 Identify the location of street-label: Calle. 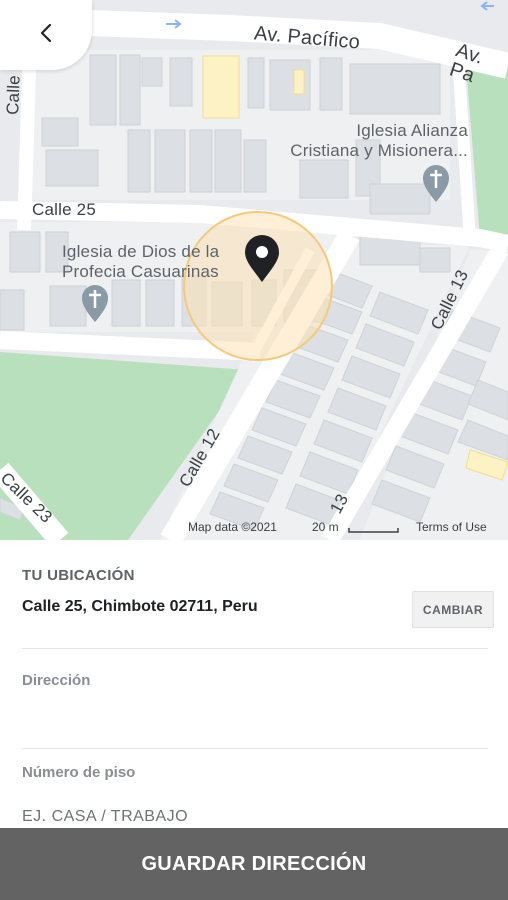
(13, 95).